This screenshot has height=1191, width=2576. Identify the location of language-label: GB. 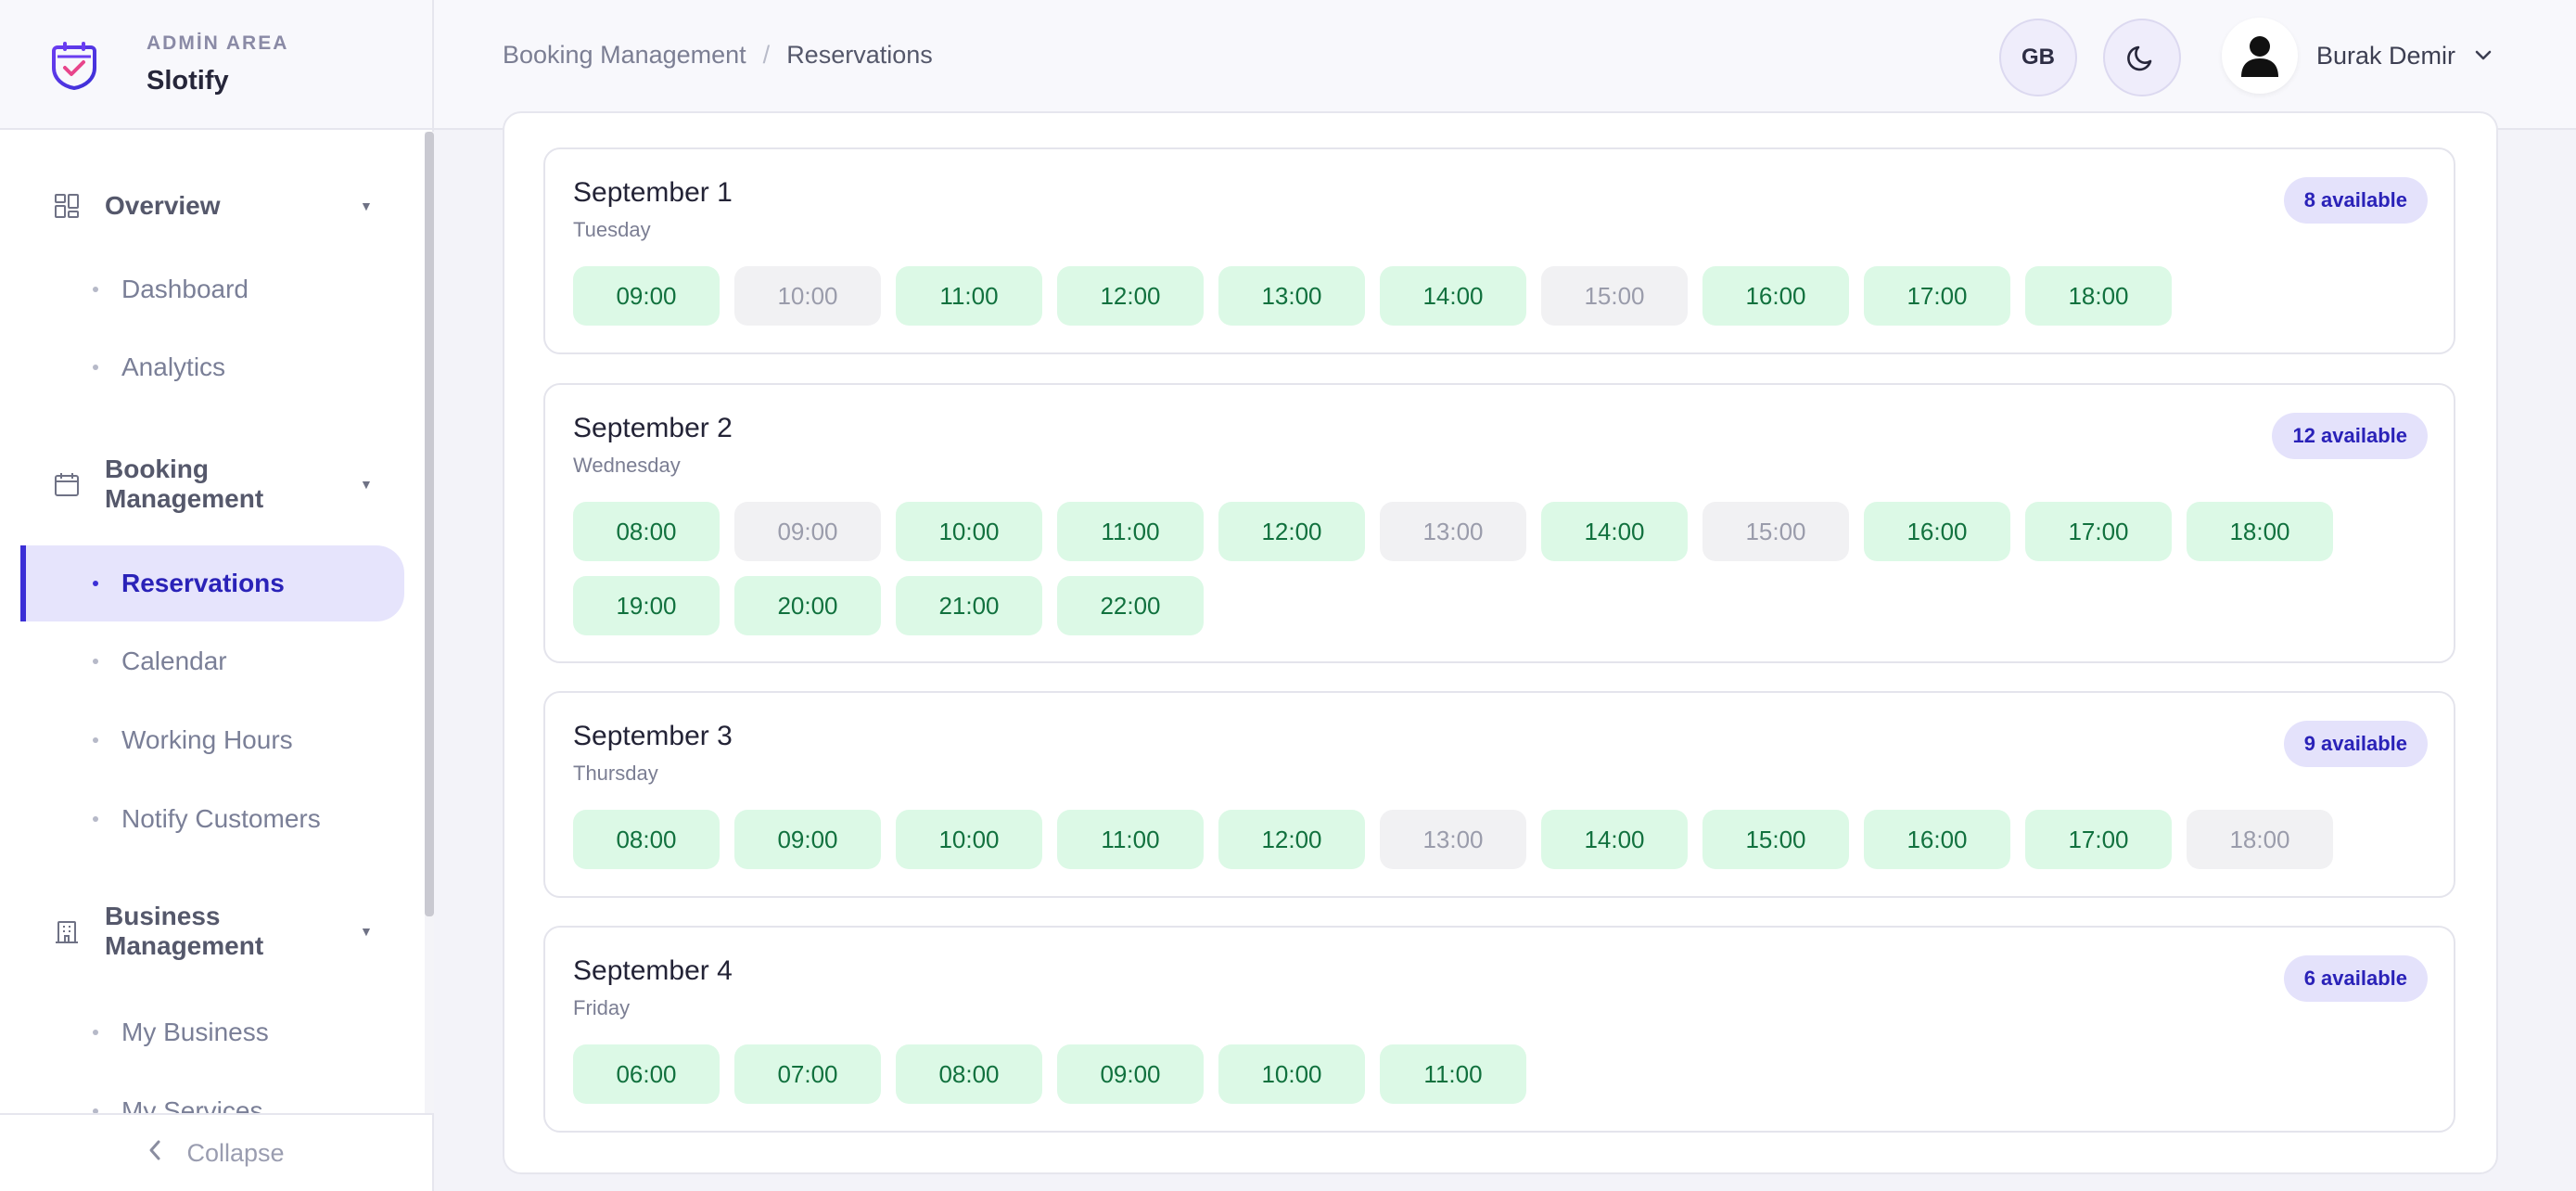
(2038, 57).